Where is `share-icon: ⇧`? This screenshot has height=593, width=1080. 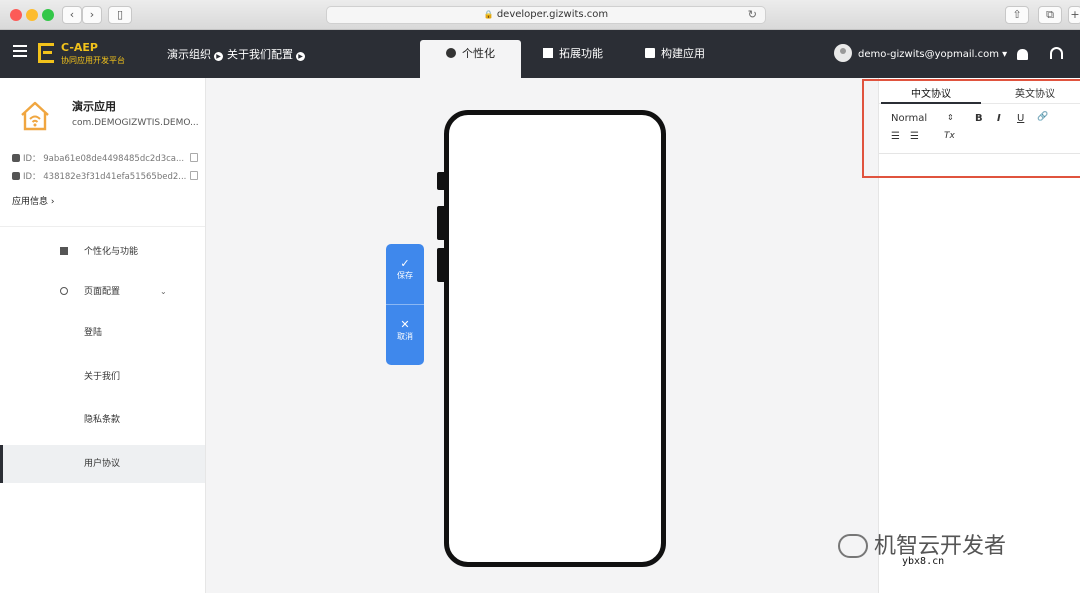
share-icon: ⇧ is located at coordinates (1017, 15).